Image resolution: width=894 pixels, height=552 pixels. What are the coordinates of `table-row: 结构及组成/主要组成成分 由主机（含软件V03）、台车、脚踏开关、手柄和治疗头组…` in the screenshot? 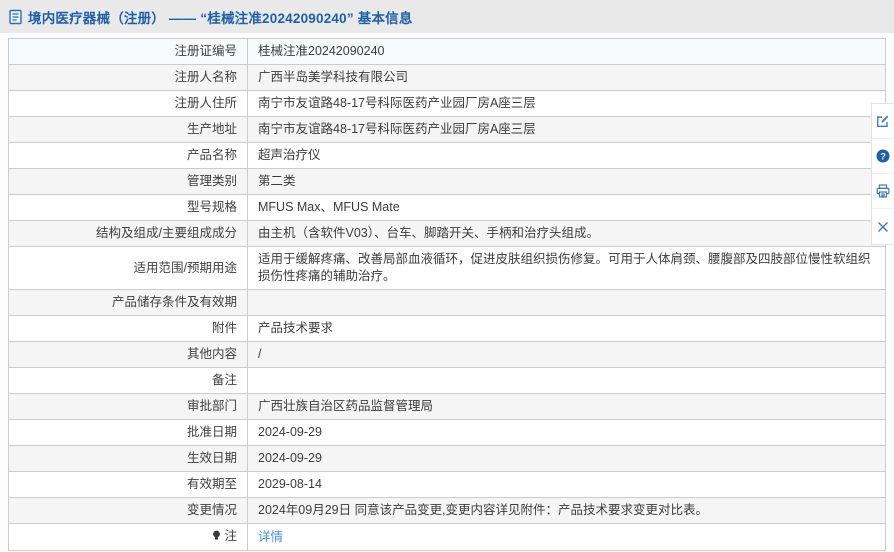 It's located at (447, 233).